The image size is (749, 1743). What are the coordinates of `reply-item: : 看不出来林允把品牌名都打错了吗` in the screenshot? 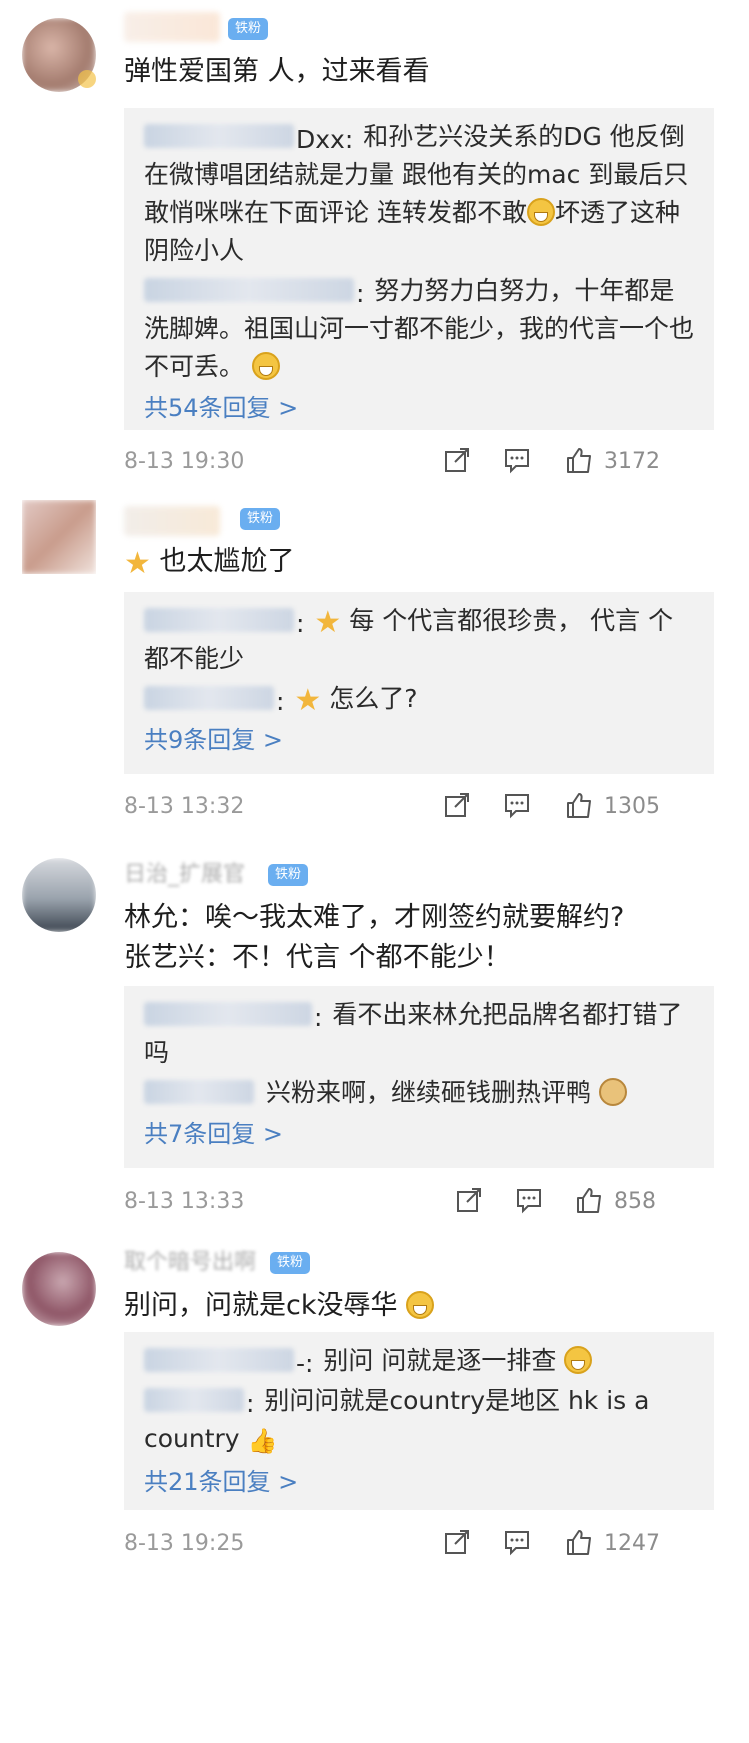 It's located at (420, 1034).